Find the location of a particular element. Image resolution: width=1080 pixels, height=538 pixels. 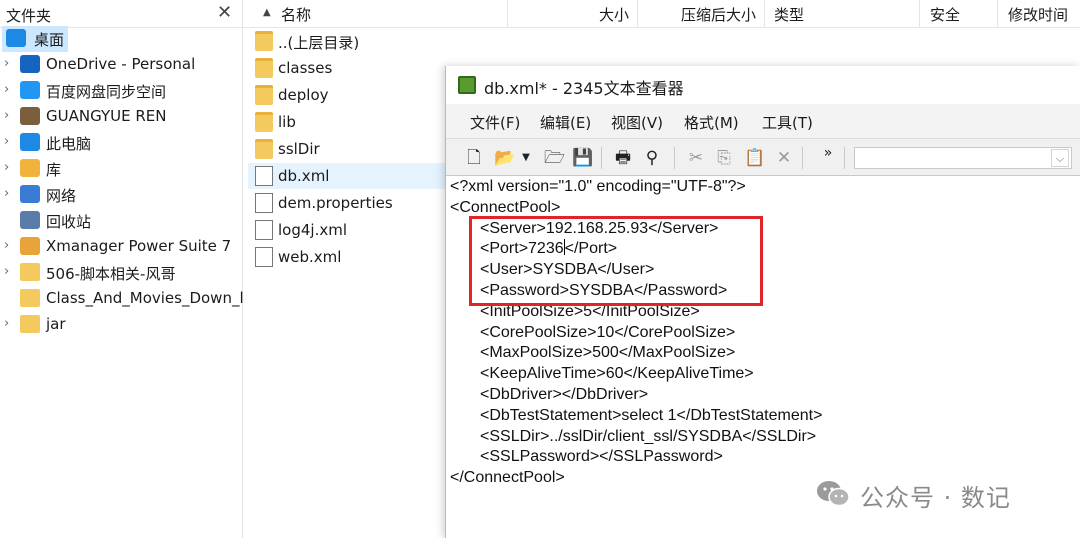

menu-format: 格式(M) is located at coordinates (711, 122).